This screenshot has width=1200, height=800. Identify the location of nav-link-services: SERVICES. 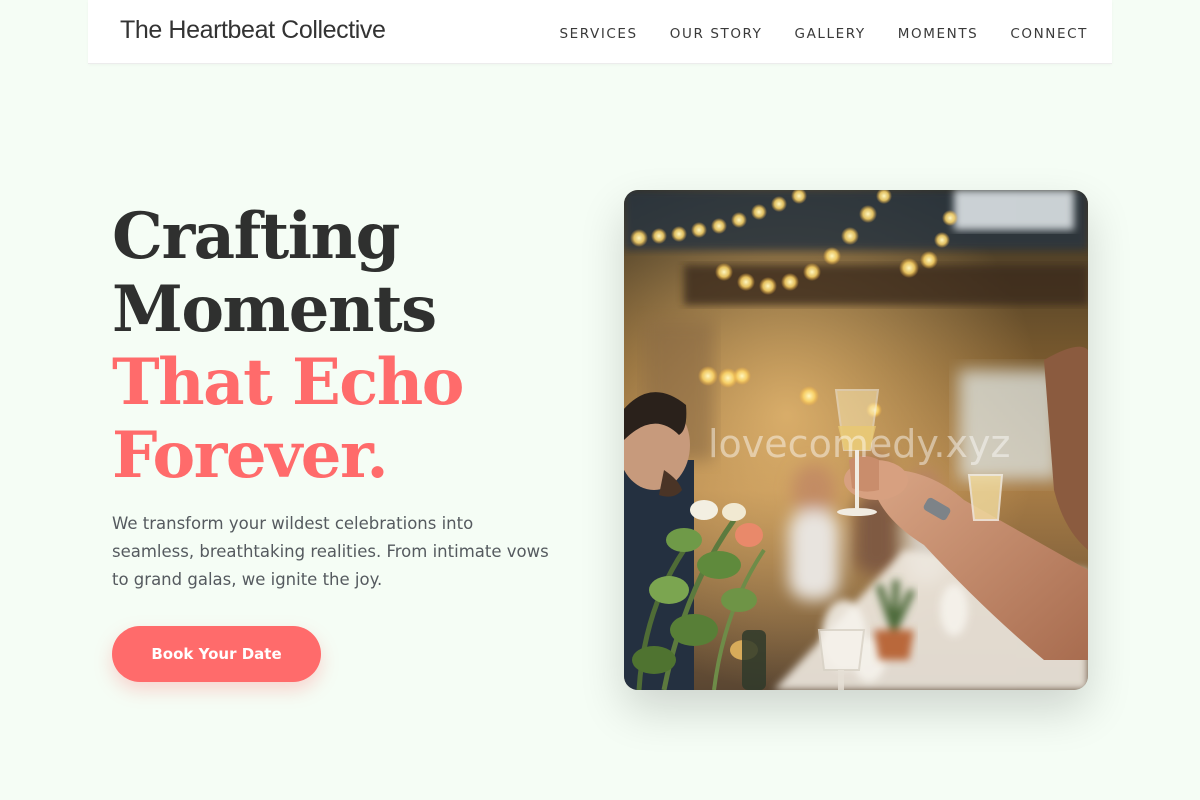
(598, 34).